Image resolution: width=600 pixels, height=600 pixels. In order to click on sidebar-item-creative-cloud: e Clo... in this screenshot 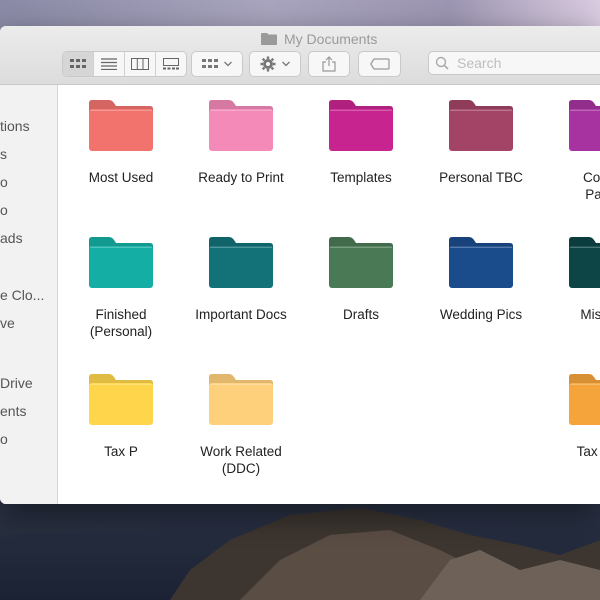, I will do `click(22, 295)`.